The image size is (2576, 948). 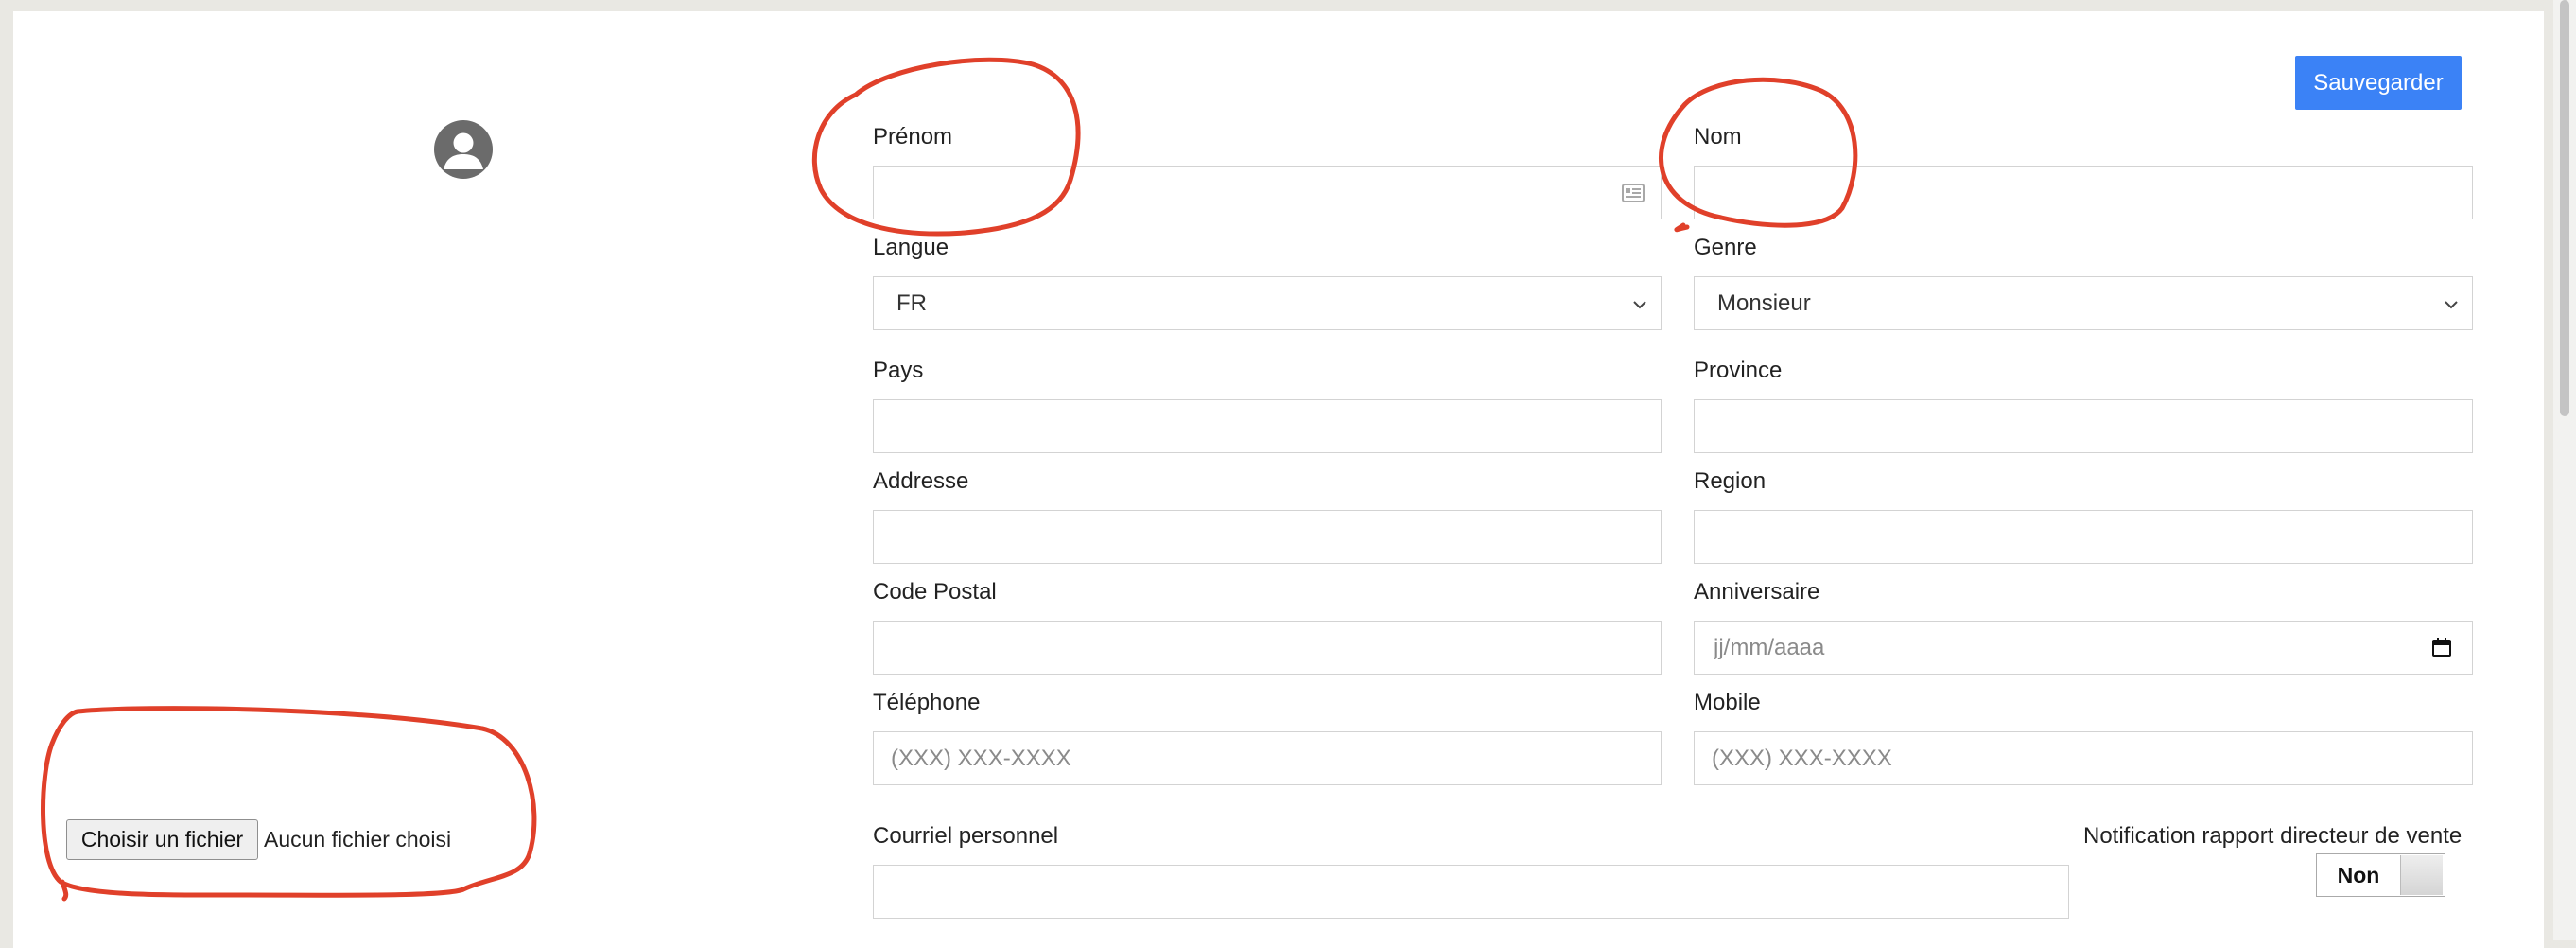 What do you see at coordinates (898, 371) in the screenshot?
I see `pays-label: Pays` at bounding box center [898, 371].